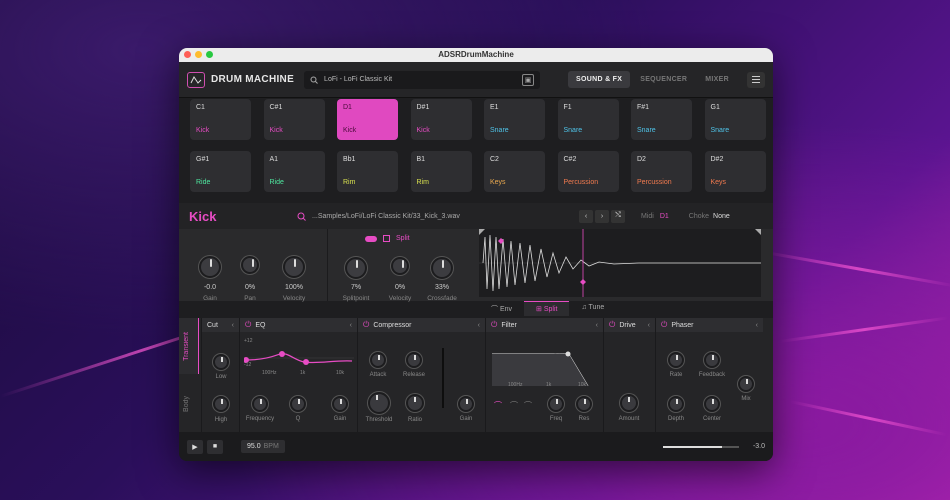  I want to click on drum-pad: D2 Percussion, so click(661, 171).